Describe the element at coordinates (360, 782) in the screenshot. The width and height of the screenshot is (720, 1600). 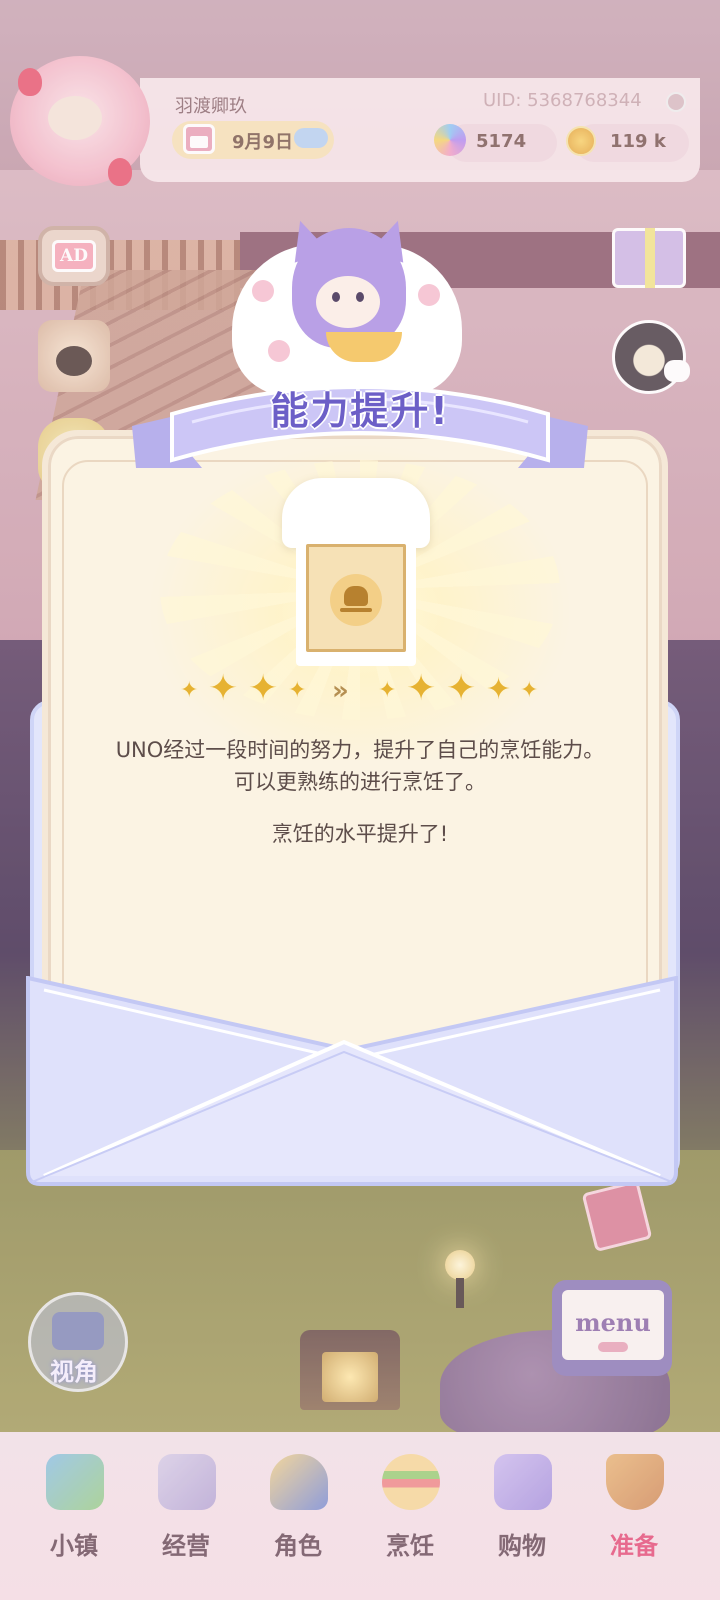
I see `message-line: 可以更熟练的进行烹饪了。` at that location.